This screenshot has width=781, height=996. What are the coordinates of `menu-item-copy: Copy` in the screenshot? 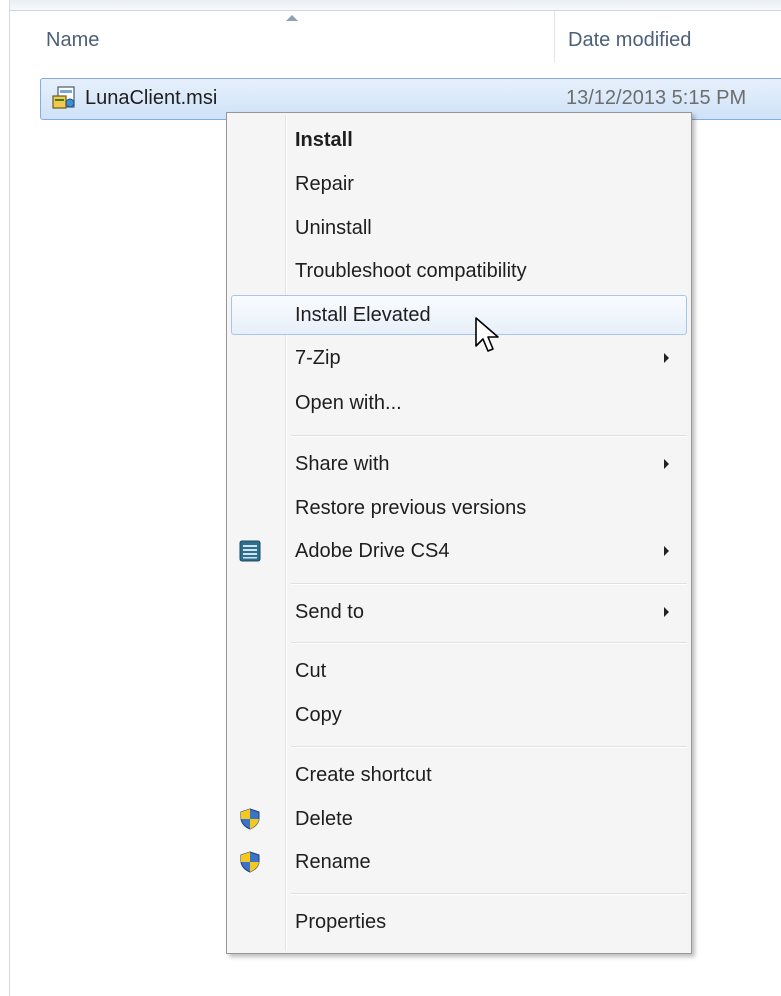 It's located at (459, 715).